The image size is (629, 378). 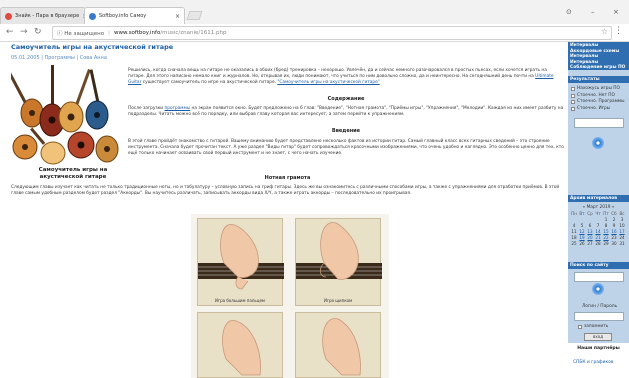 I want to click on calendar-day: 15, so click(x=606, y=231).